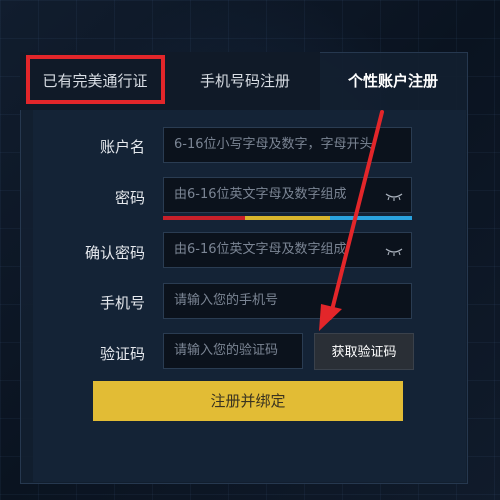  What do you see at coordinates (287, 145) in the screenshot?
I see `account-input: 6-16位小写字母及数字，字母开头` at bounding box center [287, 145].